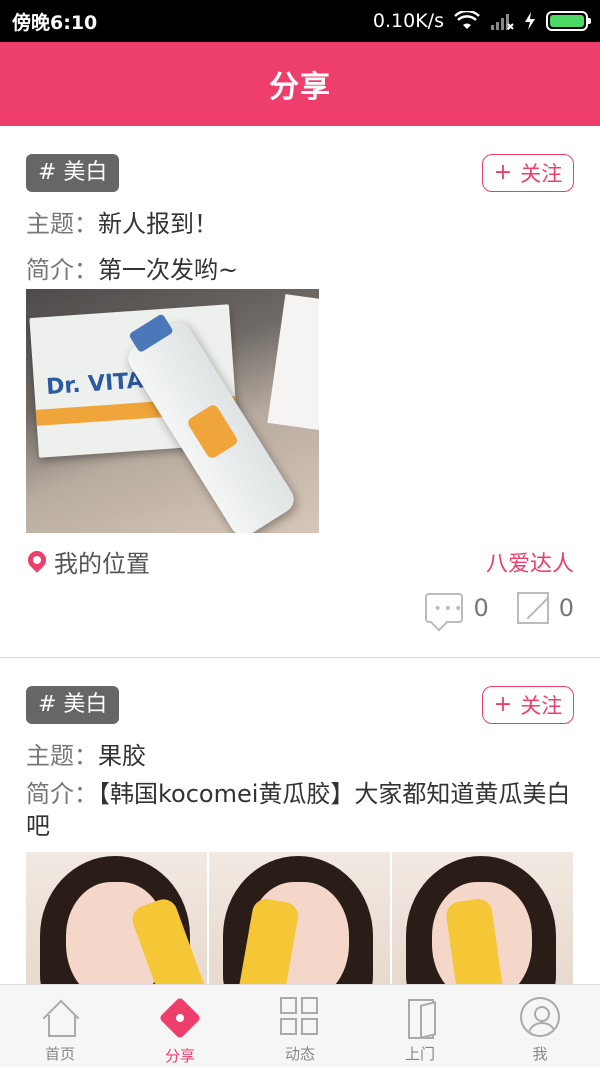  I want to click on nav-item-visit: 上门, so click(420, 1026).